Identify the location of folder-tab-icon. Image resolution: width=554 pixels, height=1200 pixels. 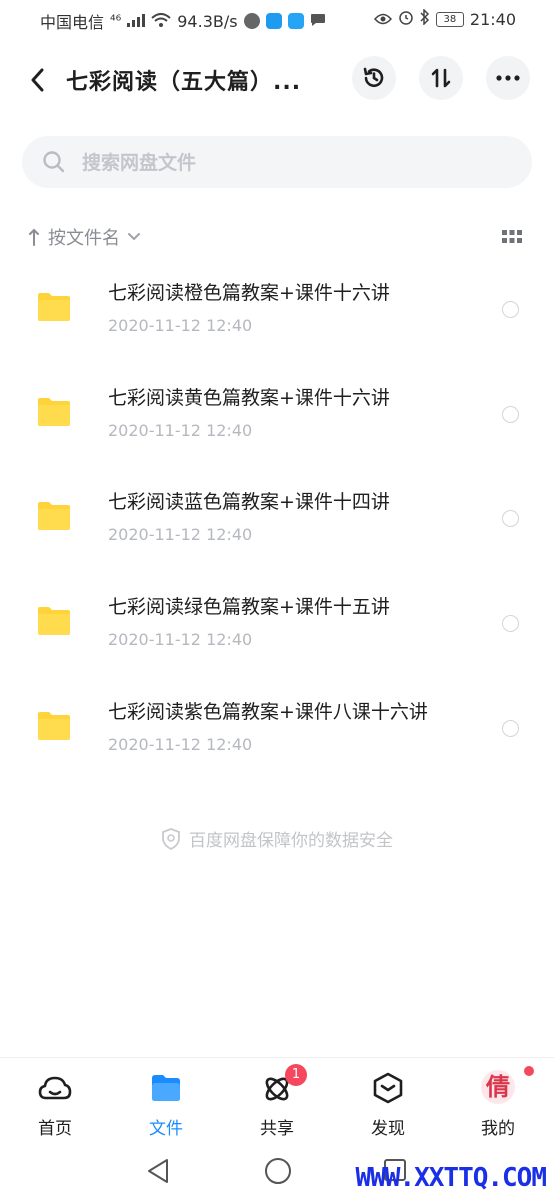
(166, 1088).